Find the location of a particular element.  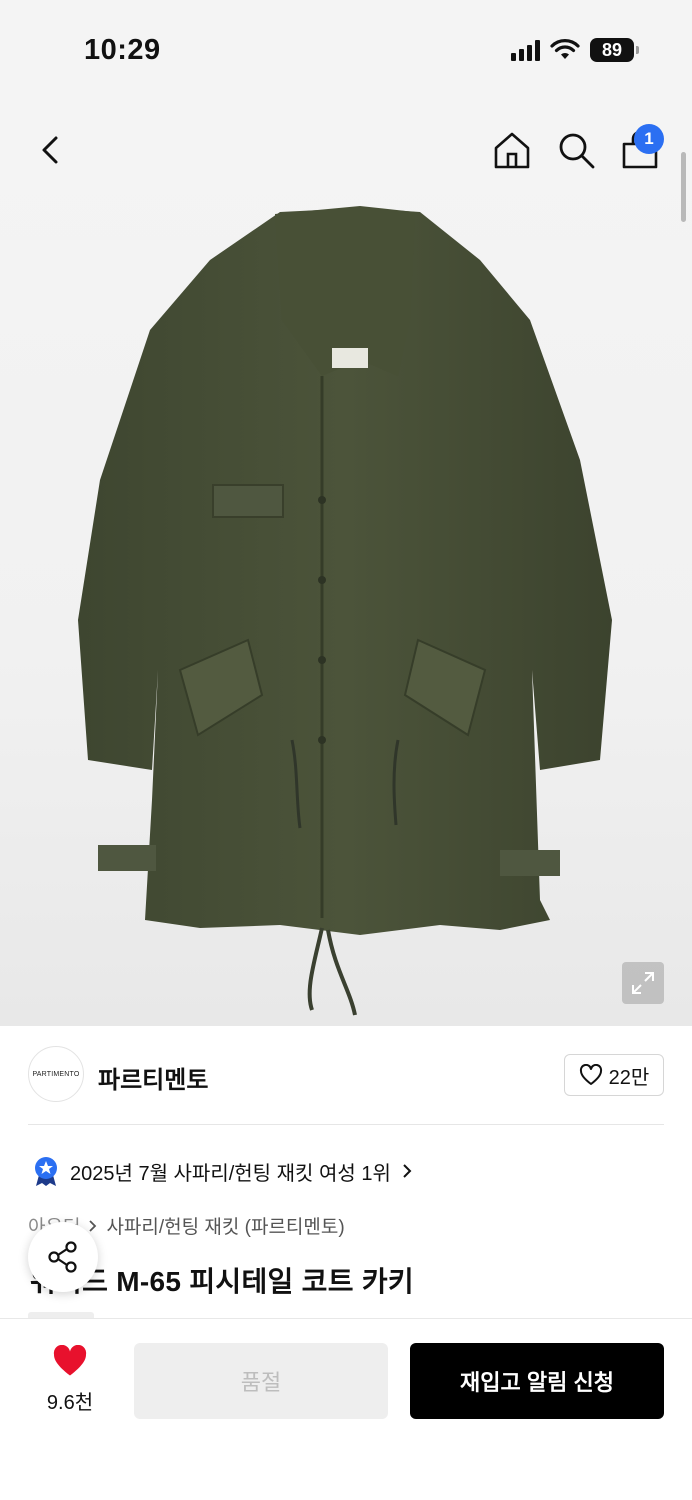

ranking-text: 2025년 7월 사파리/헌팅 재킷 여성 1위 is located at coordinates (230, 1173).